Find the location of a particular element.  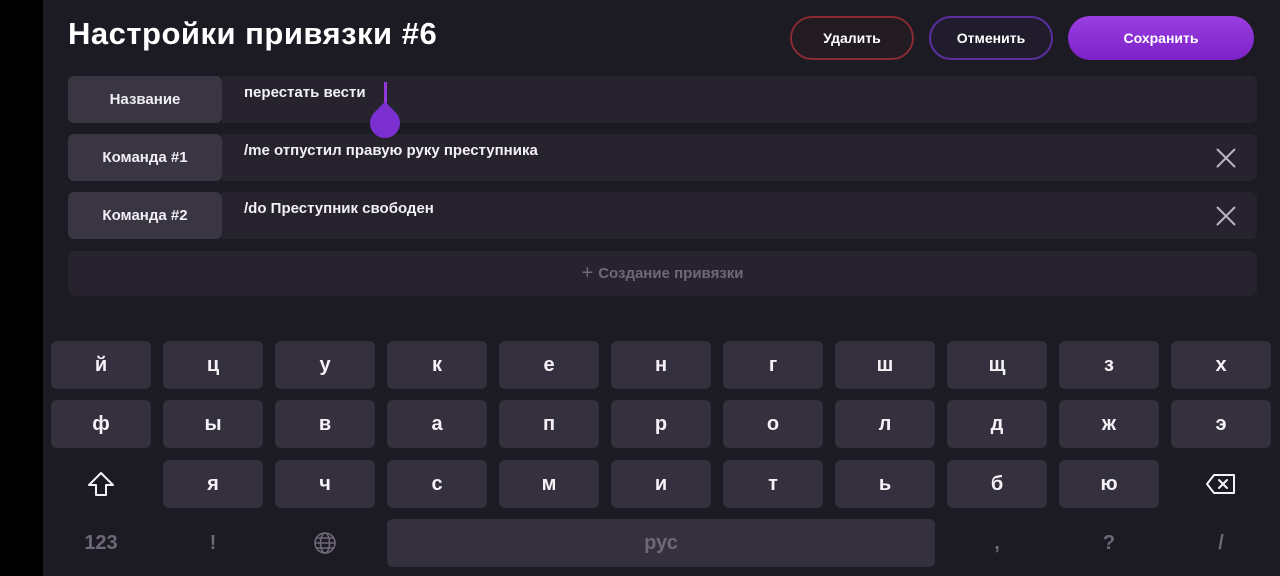

name-input-value: перестать вести is located at coordinates (305, 92).